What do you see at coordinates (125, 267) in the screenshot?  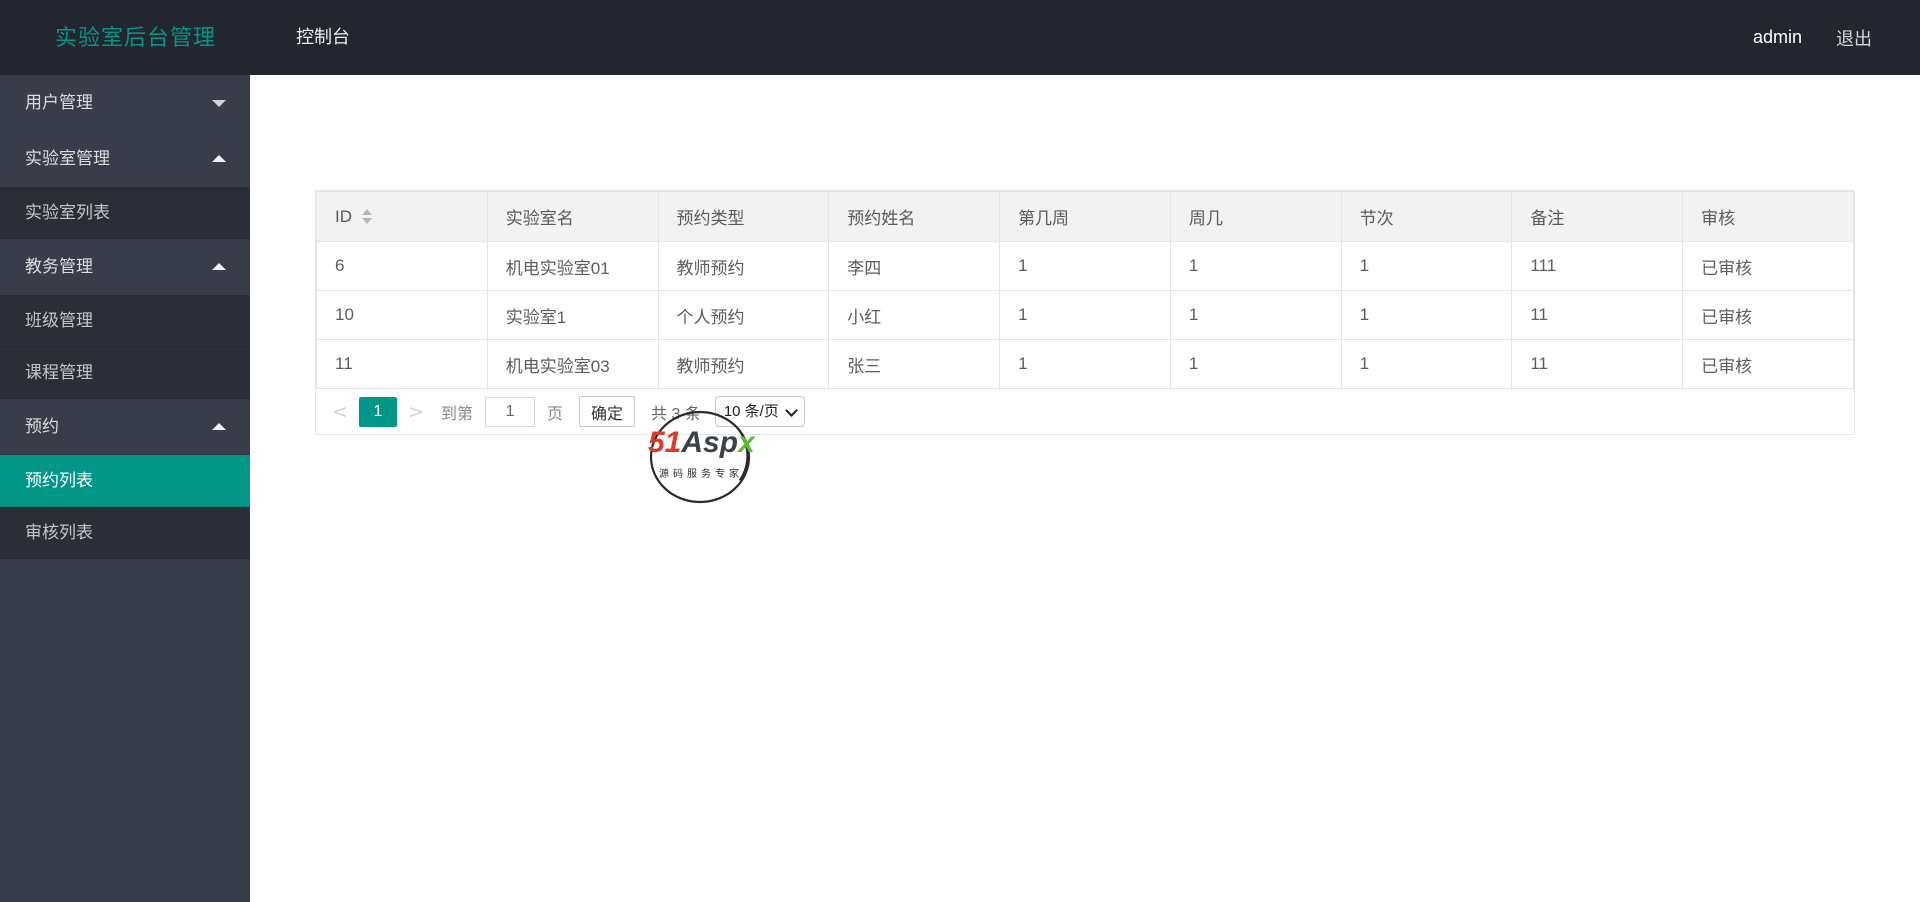 I see `sidebar-item-academic-management: 教务管理` at bounding box center [125, 267].